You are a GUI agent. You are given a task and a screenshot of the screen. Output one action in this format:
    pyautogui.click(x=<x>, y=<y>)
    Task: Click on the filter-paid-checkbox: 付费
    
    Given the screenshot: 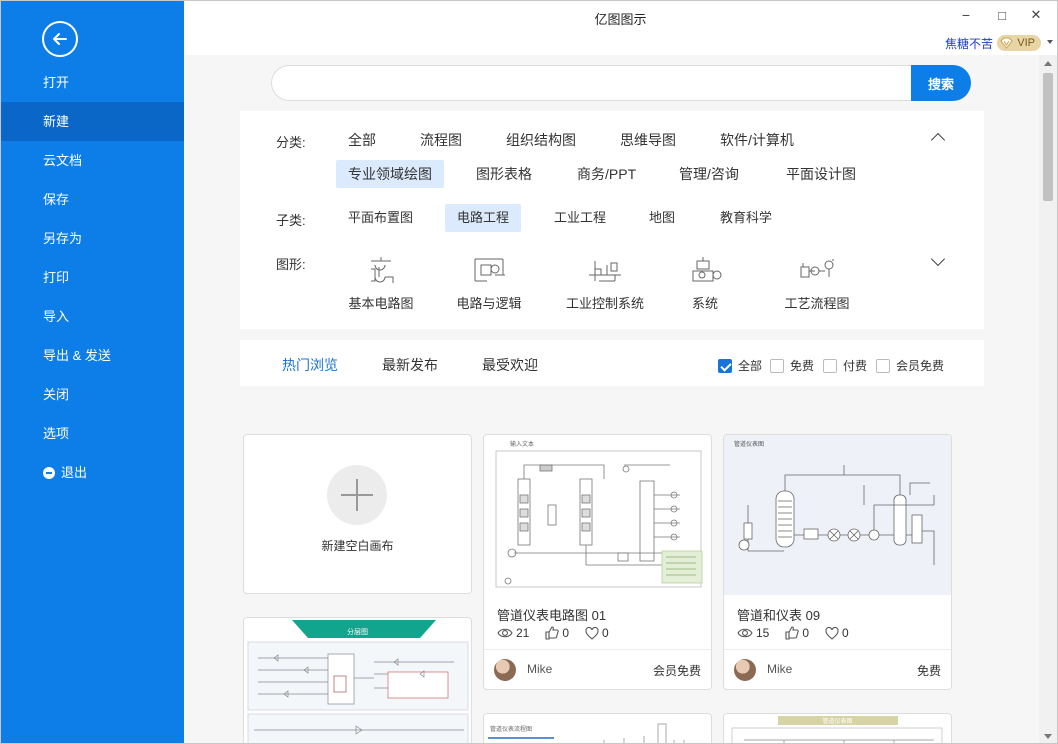 What is the action you would take?
    pyautogui.click(x=845, y=365)
    